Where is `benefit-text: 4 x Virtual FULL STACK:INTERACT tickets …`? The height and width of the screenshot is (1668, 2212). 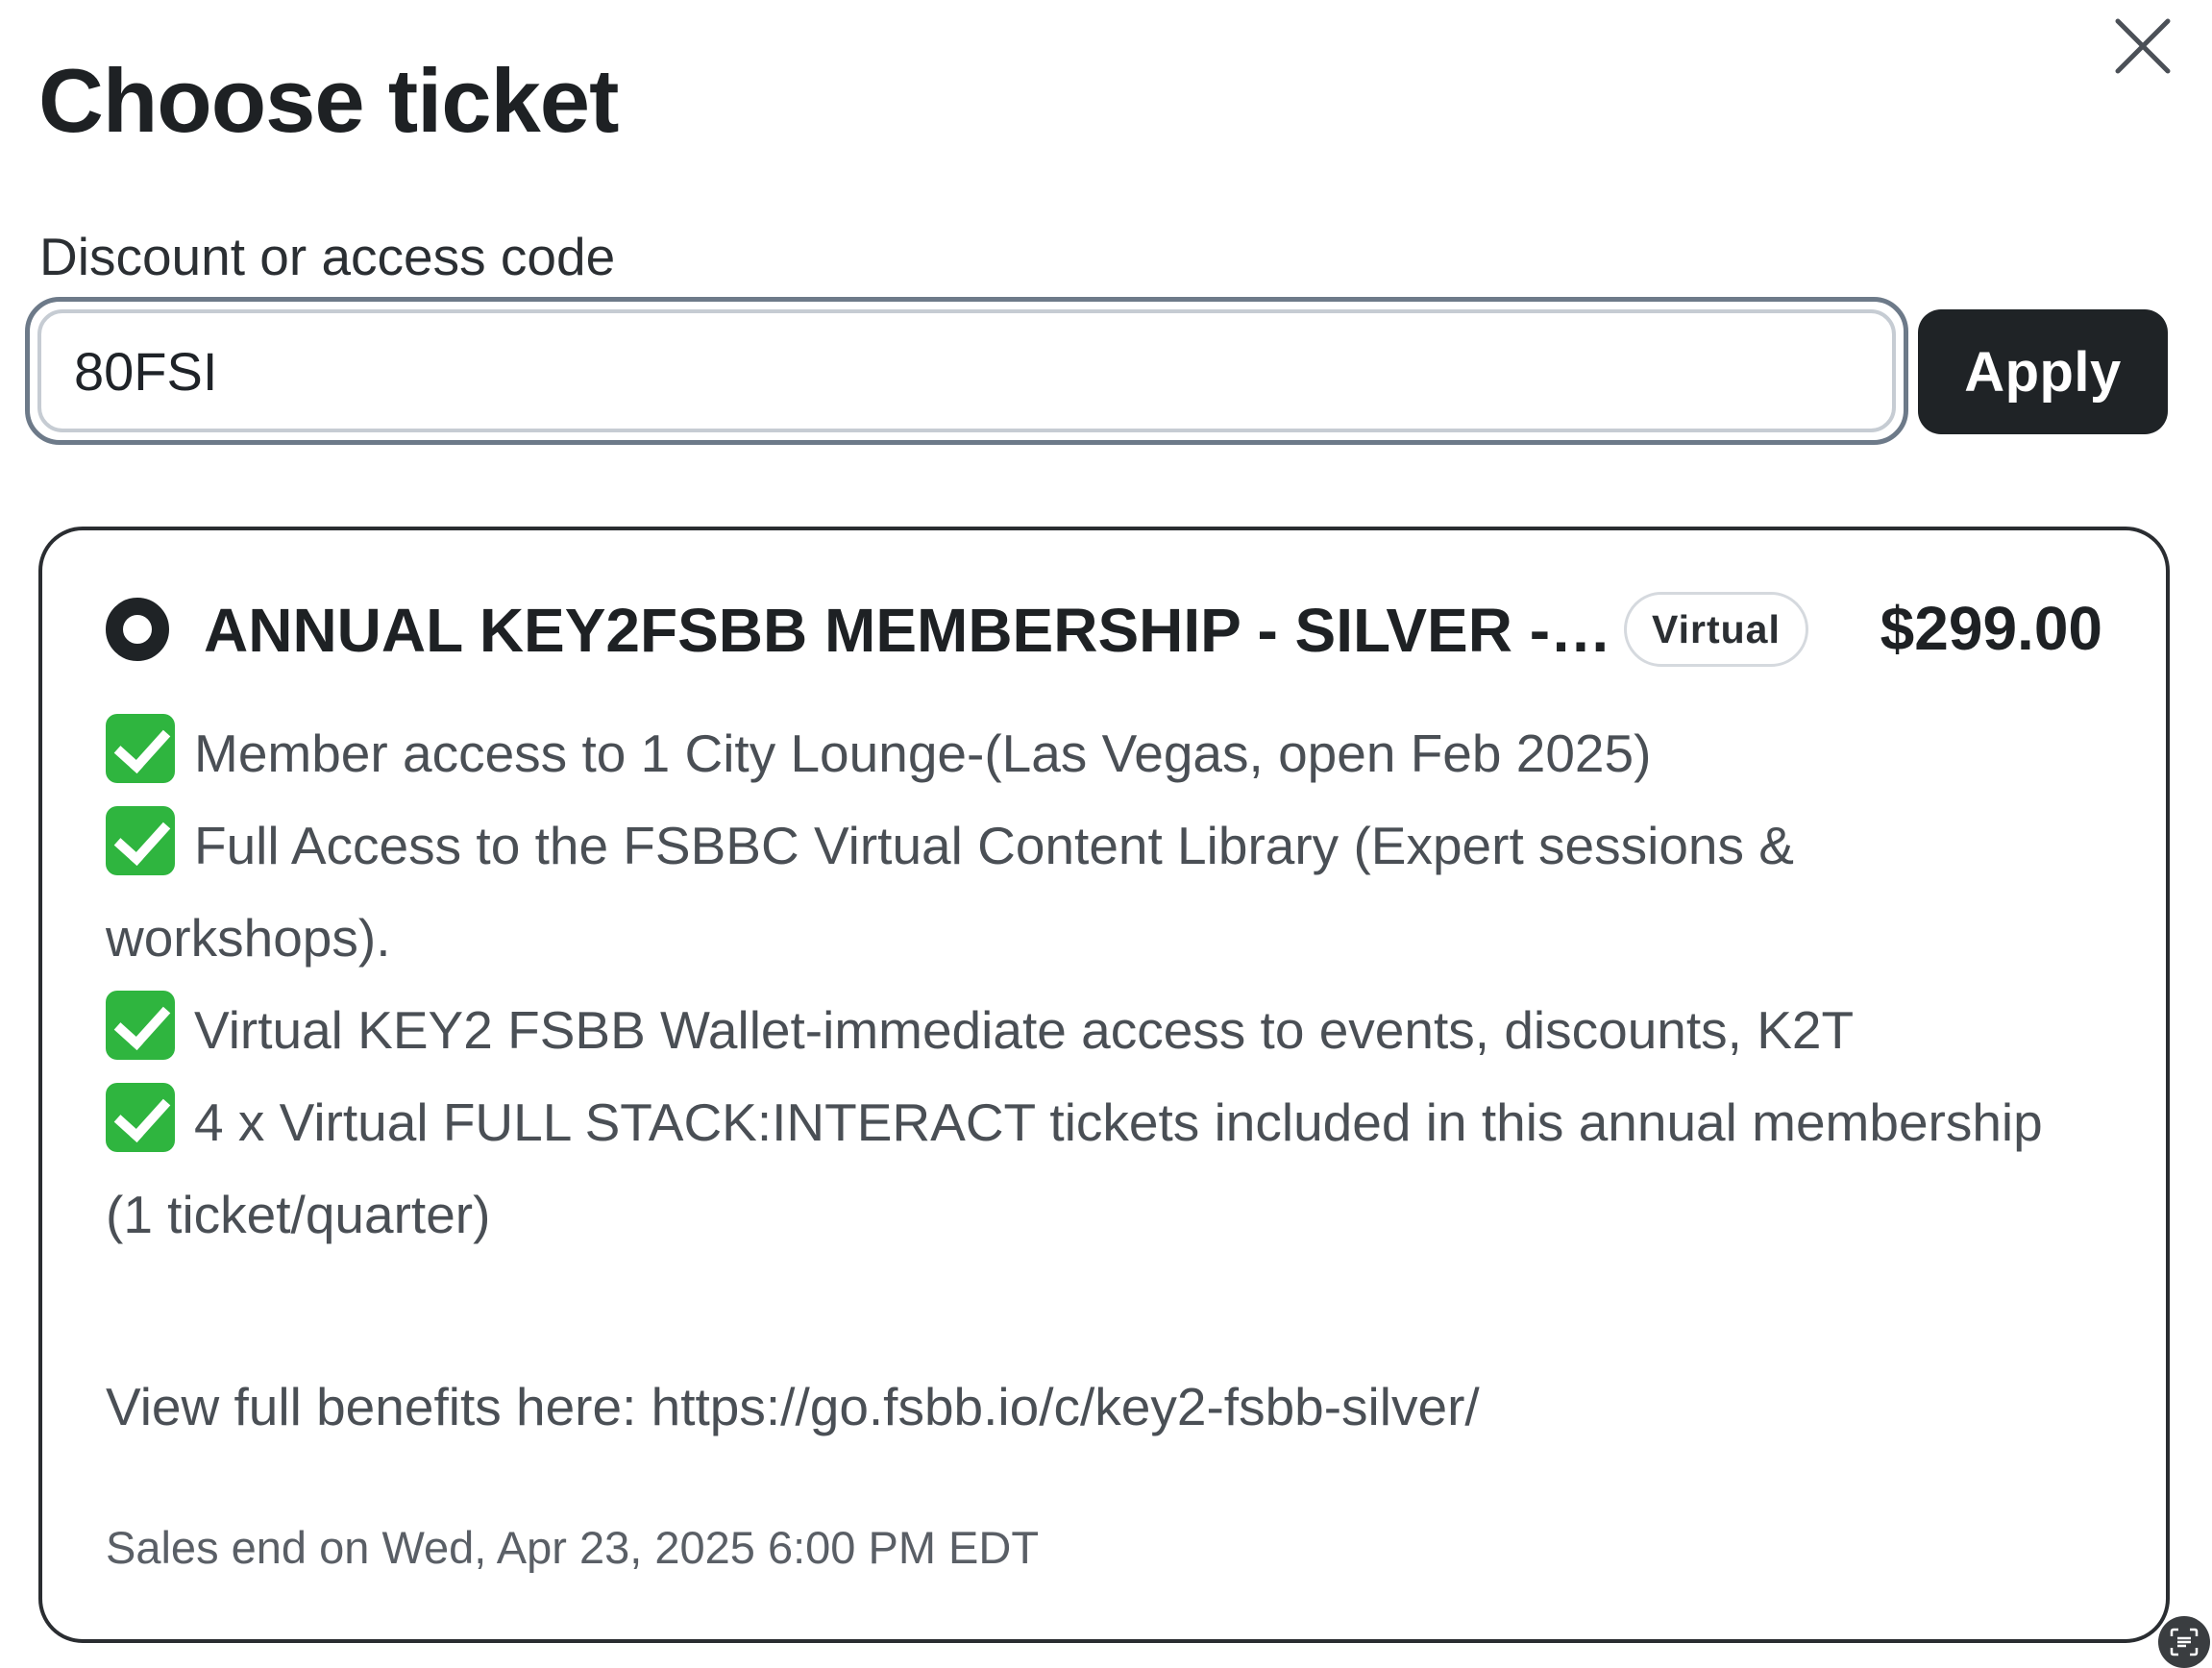
benefit-text: 4 x Virtual FULL STACK:INTERACT tickets … is located at coordinates (1074, 1168).